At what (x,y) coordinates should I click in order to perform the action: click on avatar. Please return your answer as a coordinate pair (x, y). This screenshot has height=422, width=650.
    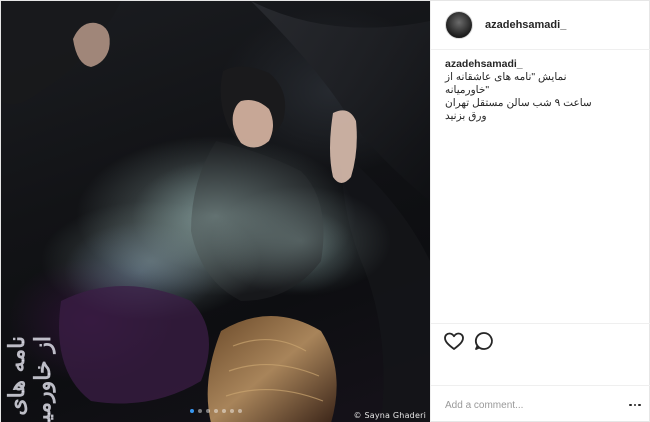
    Looking at the image, I should click on (459, 25).